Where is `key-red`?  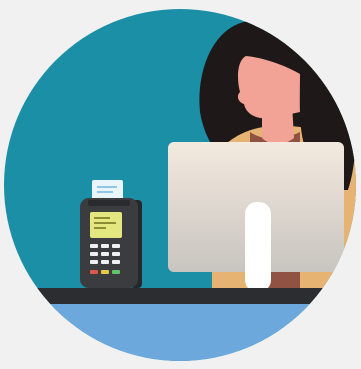
key-red is located at coordinates (94, 272).